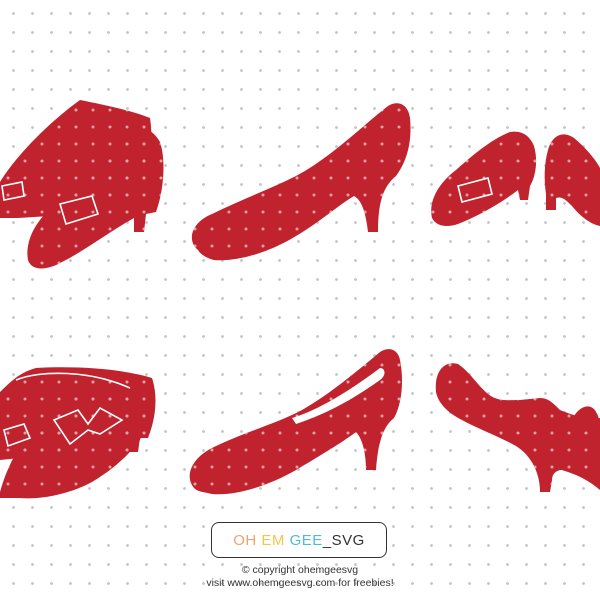  What do you see at coordinates (300, 583) in the screenshot?
I see `website-text: visit www.ohemgeesvg.com for freebies!` at bounding box center [300, 583].